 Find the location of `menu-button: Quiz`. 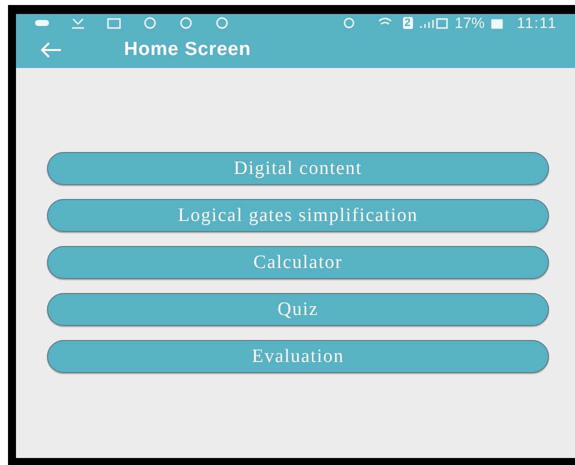

menu-button: Quiz is located at coordinates (298, 309).